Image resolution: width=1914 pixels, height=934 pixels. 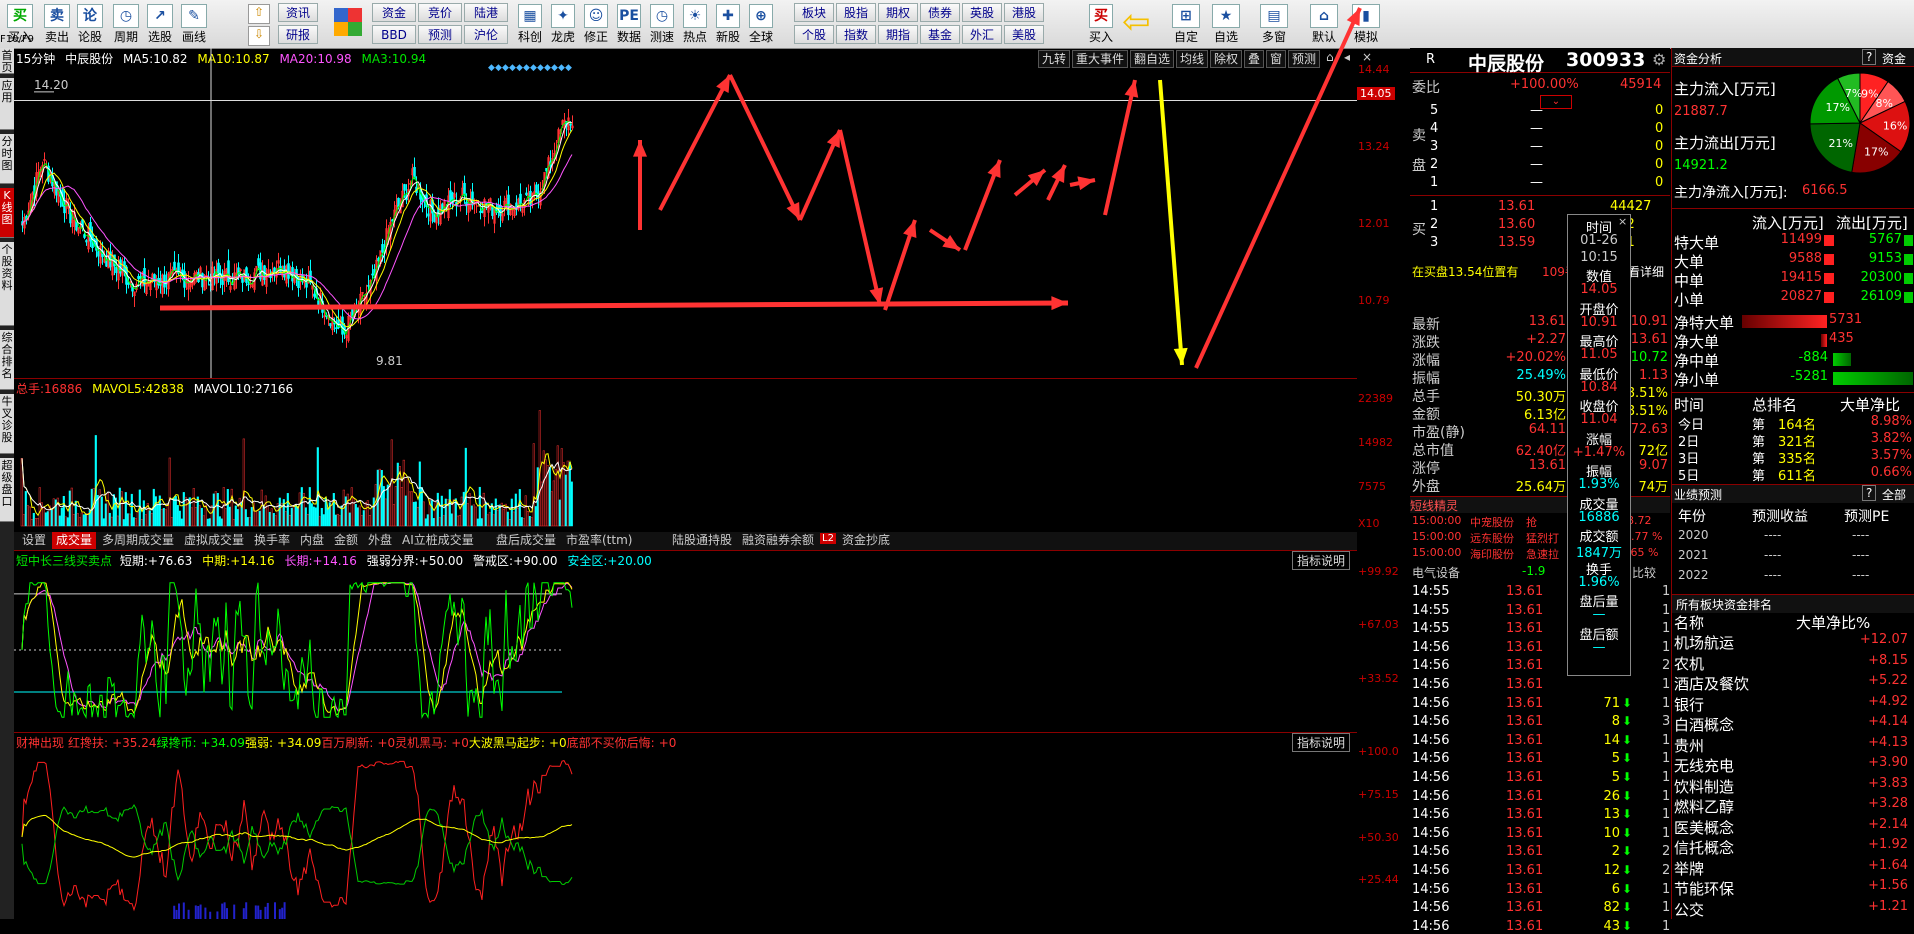 What do you see at coordinates (1869, 493) in the screenshot?
I see `forecast-help-button: ?` at bounding box center [1869, 493].